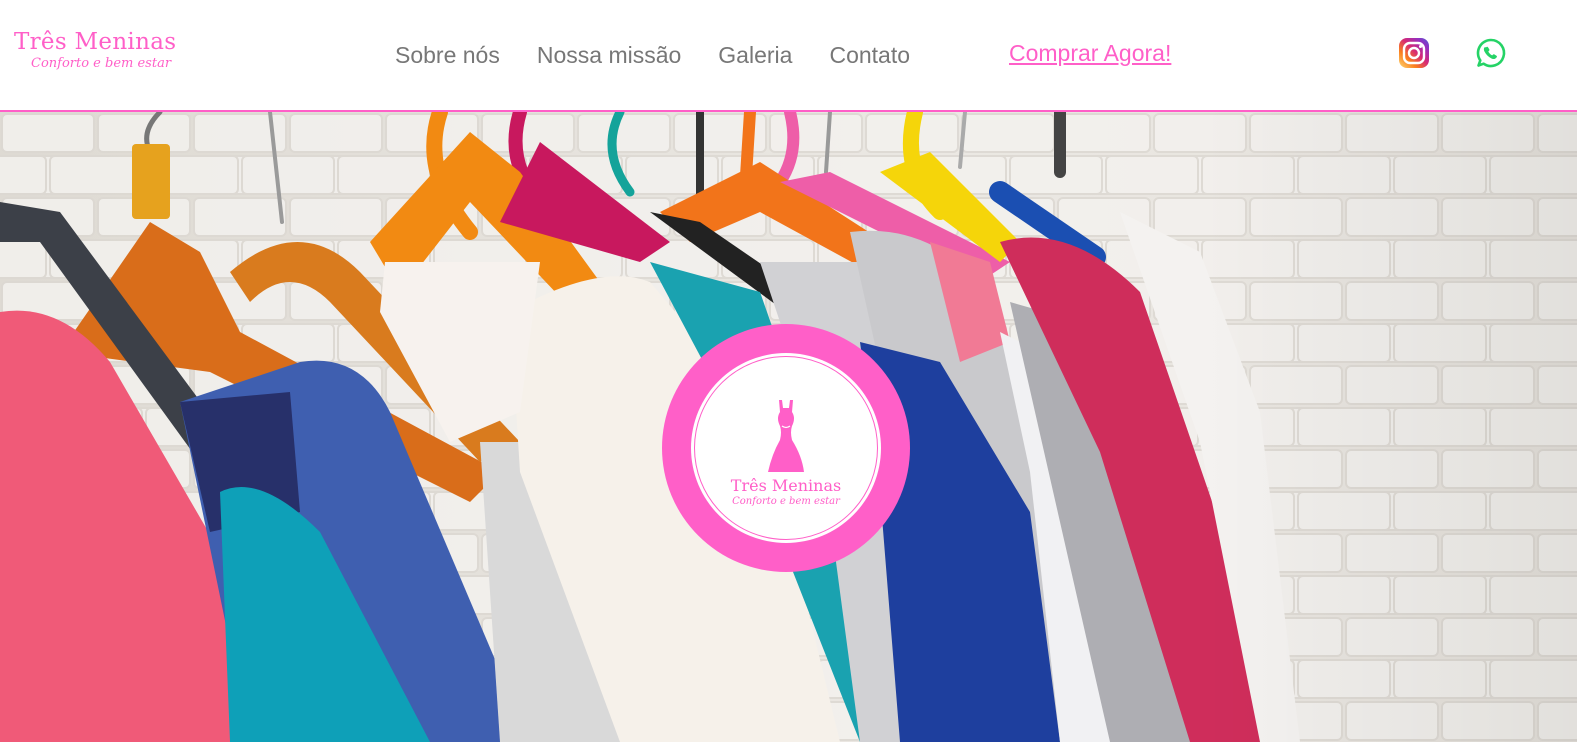 The image size is (1577, 742). I want to click on nav-link-nossa-missao: Nossa missão, so click(609, 55).